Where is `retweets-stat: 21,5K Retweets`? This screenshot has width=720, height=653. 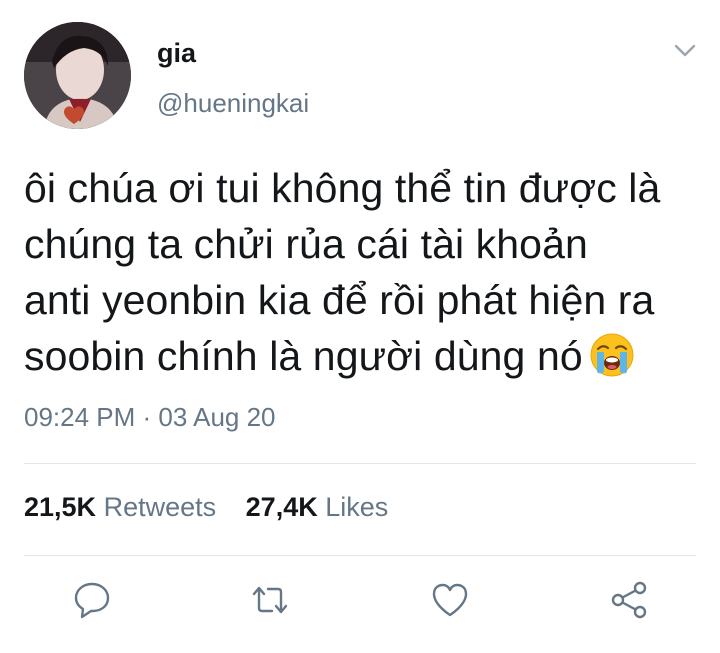
retweets-stat: 21,5K Retweets is located at coordinates (120, 507).